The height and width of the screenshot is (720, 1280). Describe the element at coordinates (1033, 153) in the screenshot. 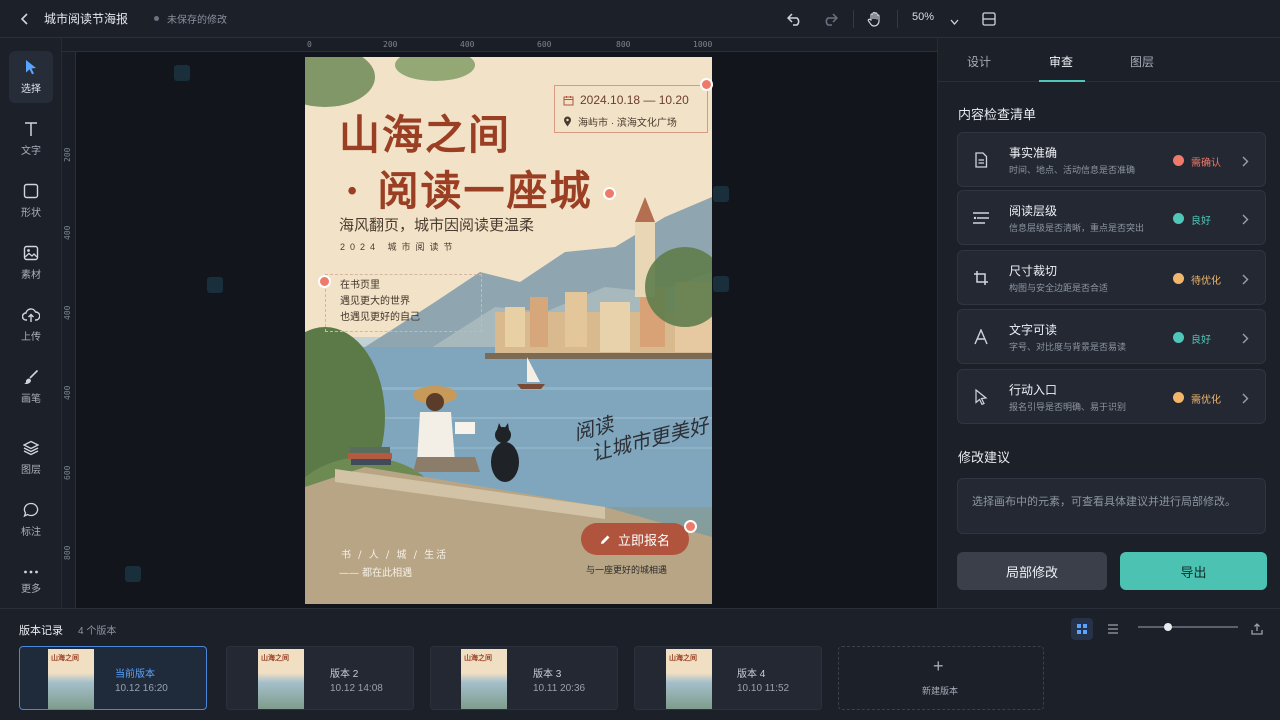

I see `check-name: 事实准确` at that location.